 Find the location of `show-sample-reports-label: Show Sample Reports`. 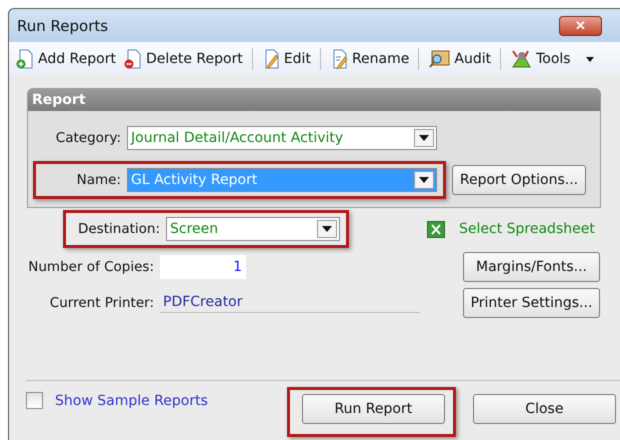

show-sample-reports-label: Show Sample Reports is located at coordinates (131, 400).